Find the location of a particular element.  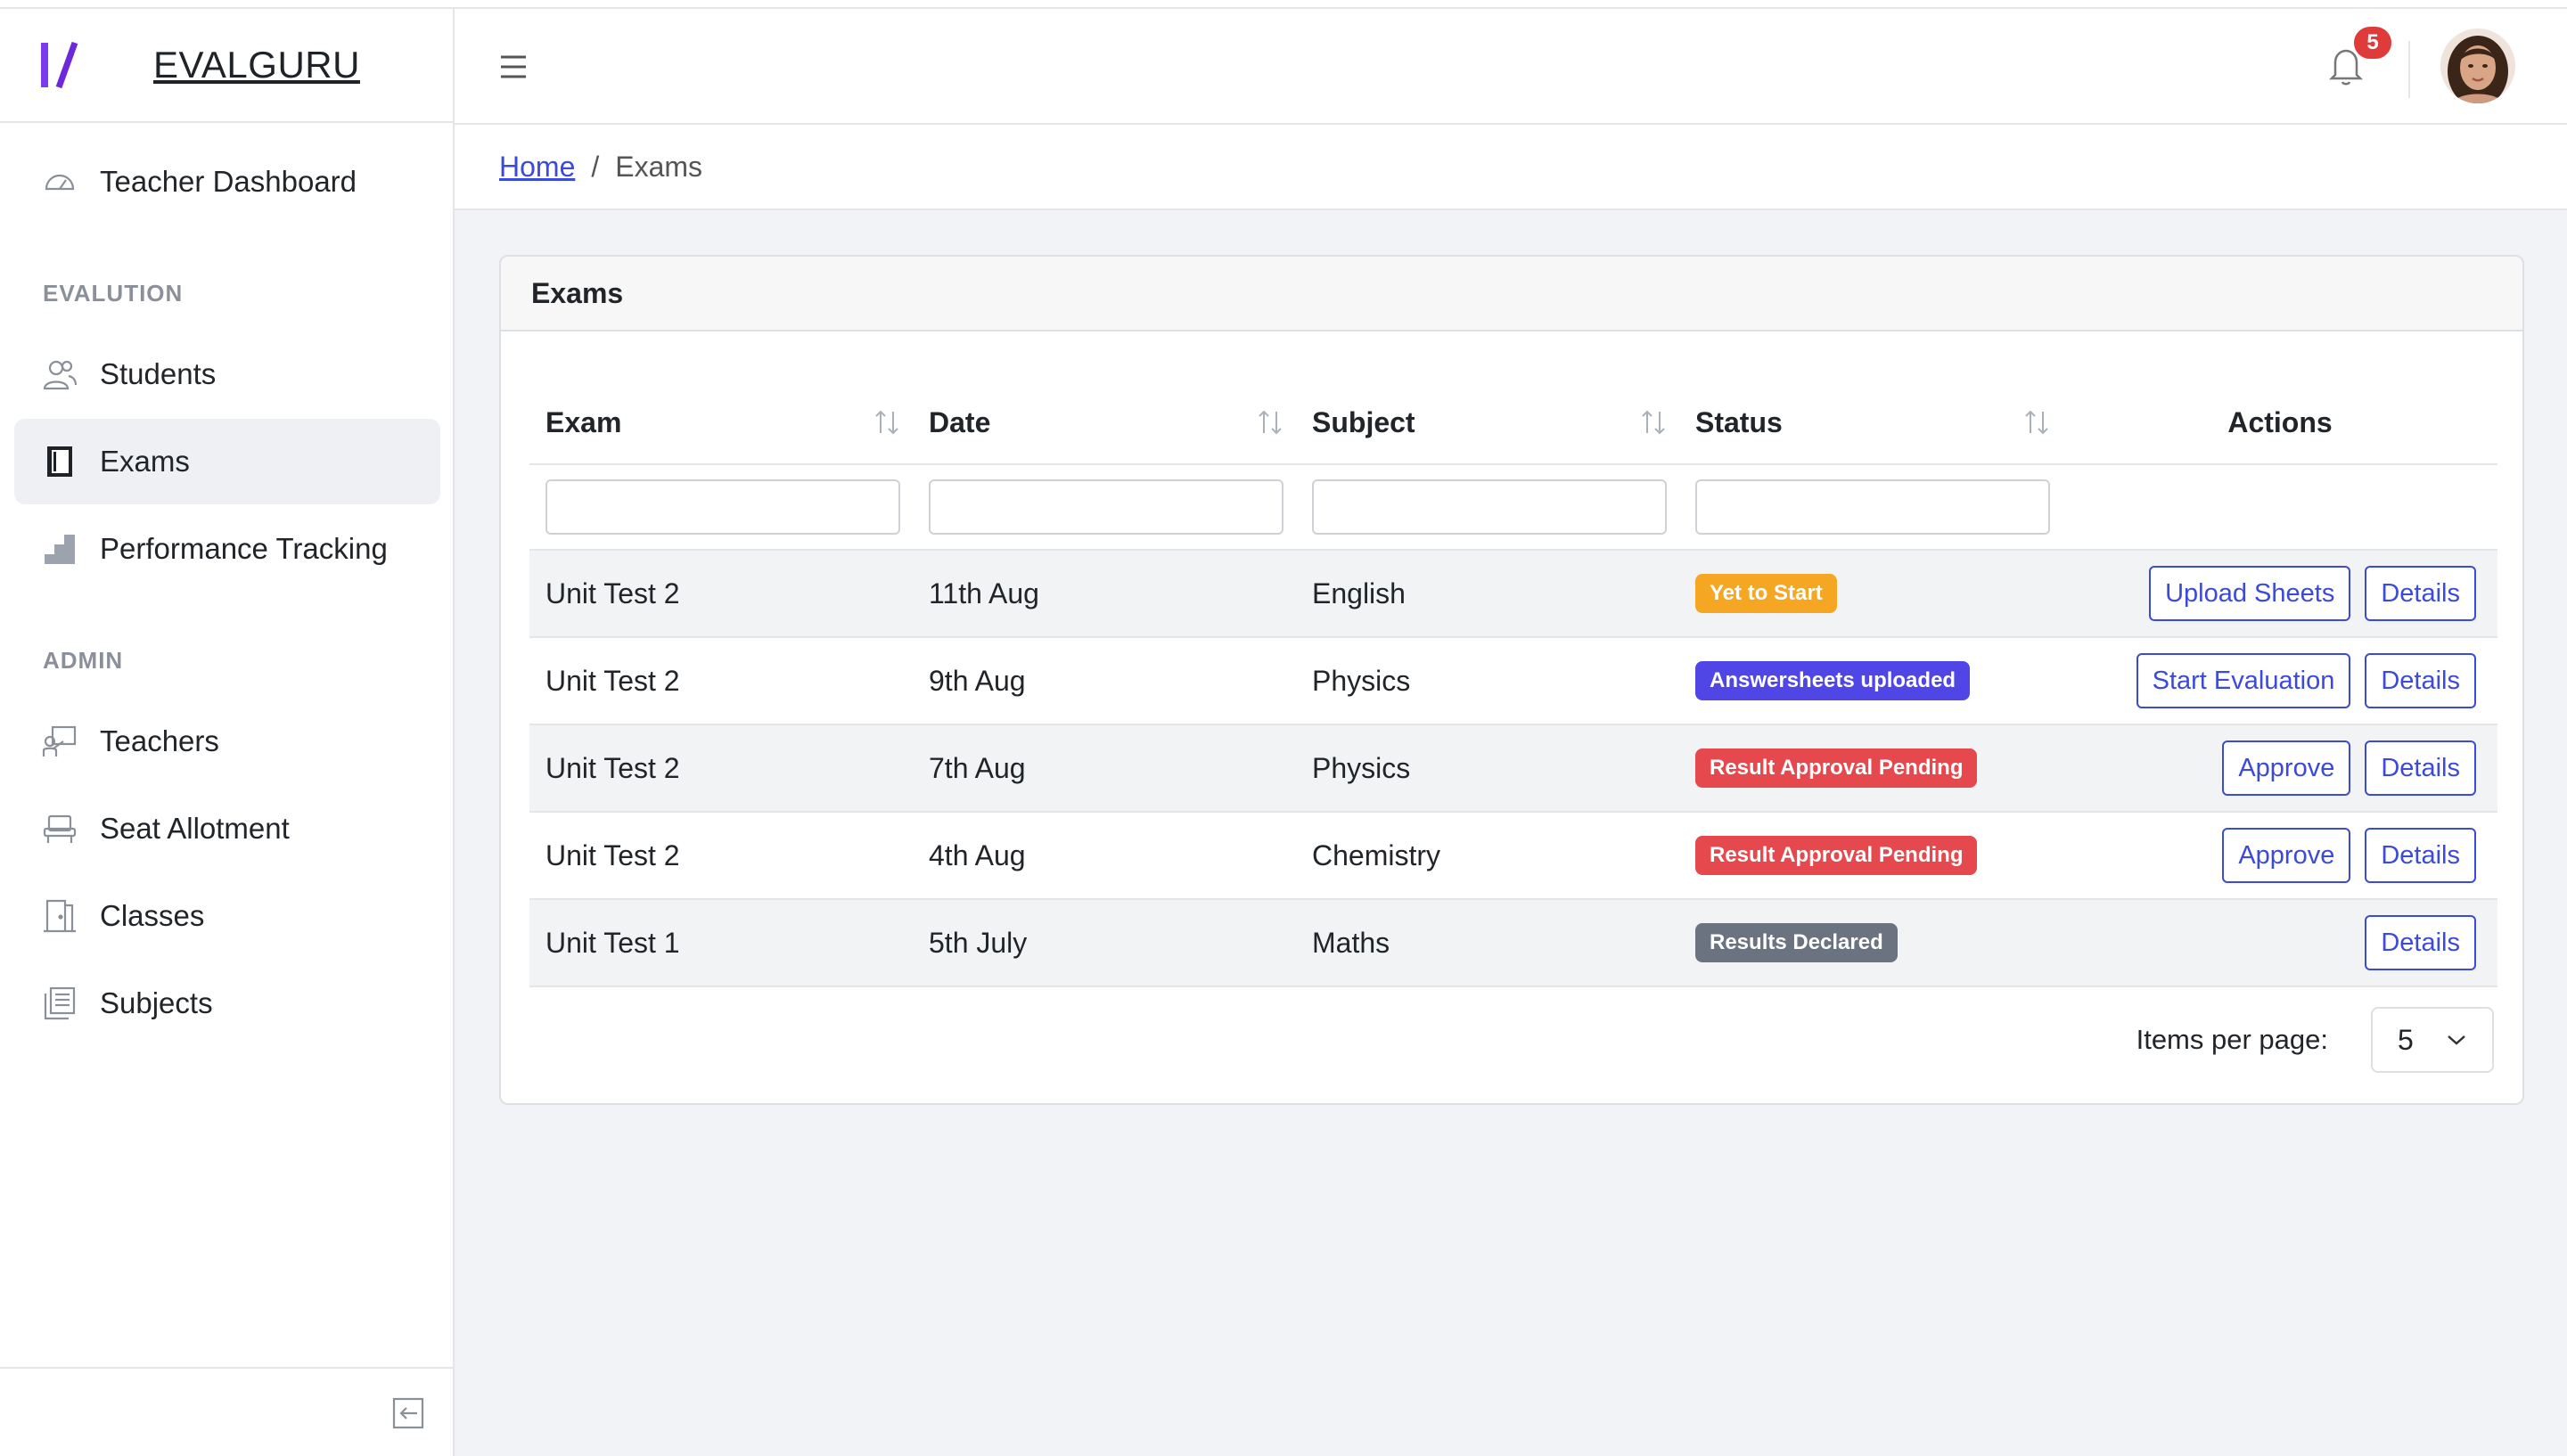

cell-date: 7th Aug is located at coordinates (977, 767).